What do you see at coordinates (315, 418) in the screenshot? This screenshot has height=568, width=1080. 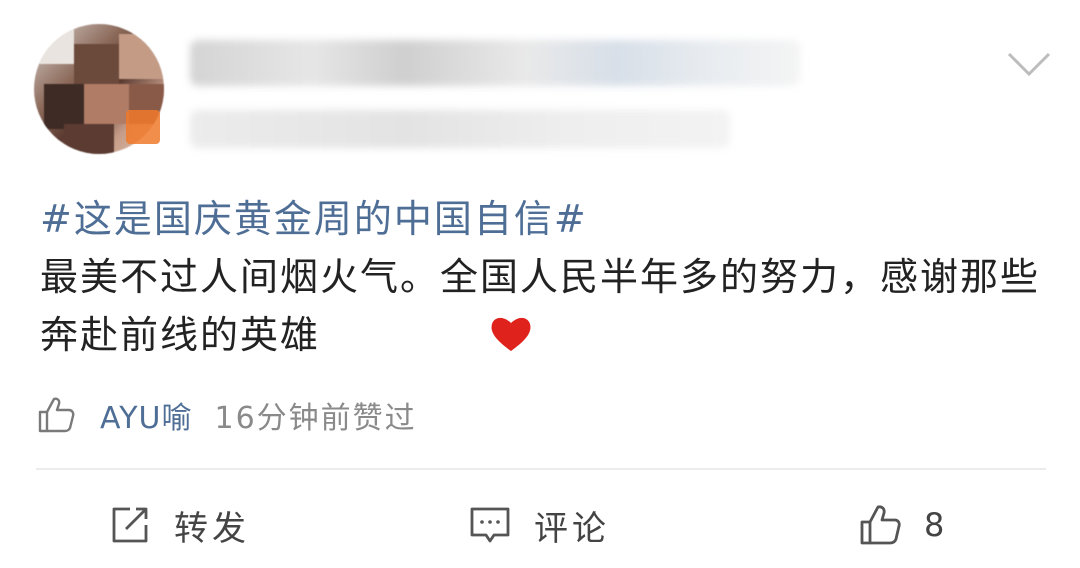 I see `liked-time: 16分钟前赞过` at bounding box center [315, 418].